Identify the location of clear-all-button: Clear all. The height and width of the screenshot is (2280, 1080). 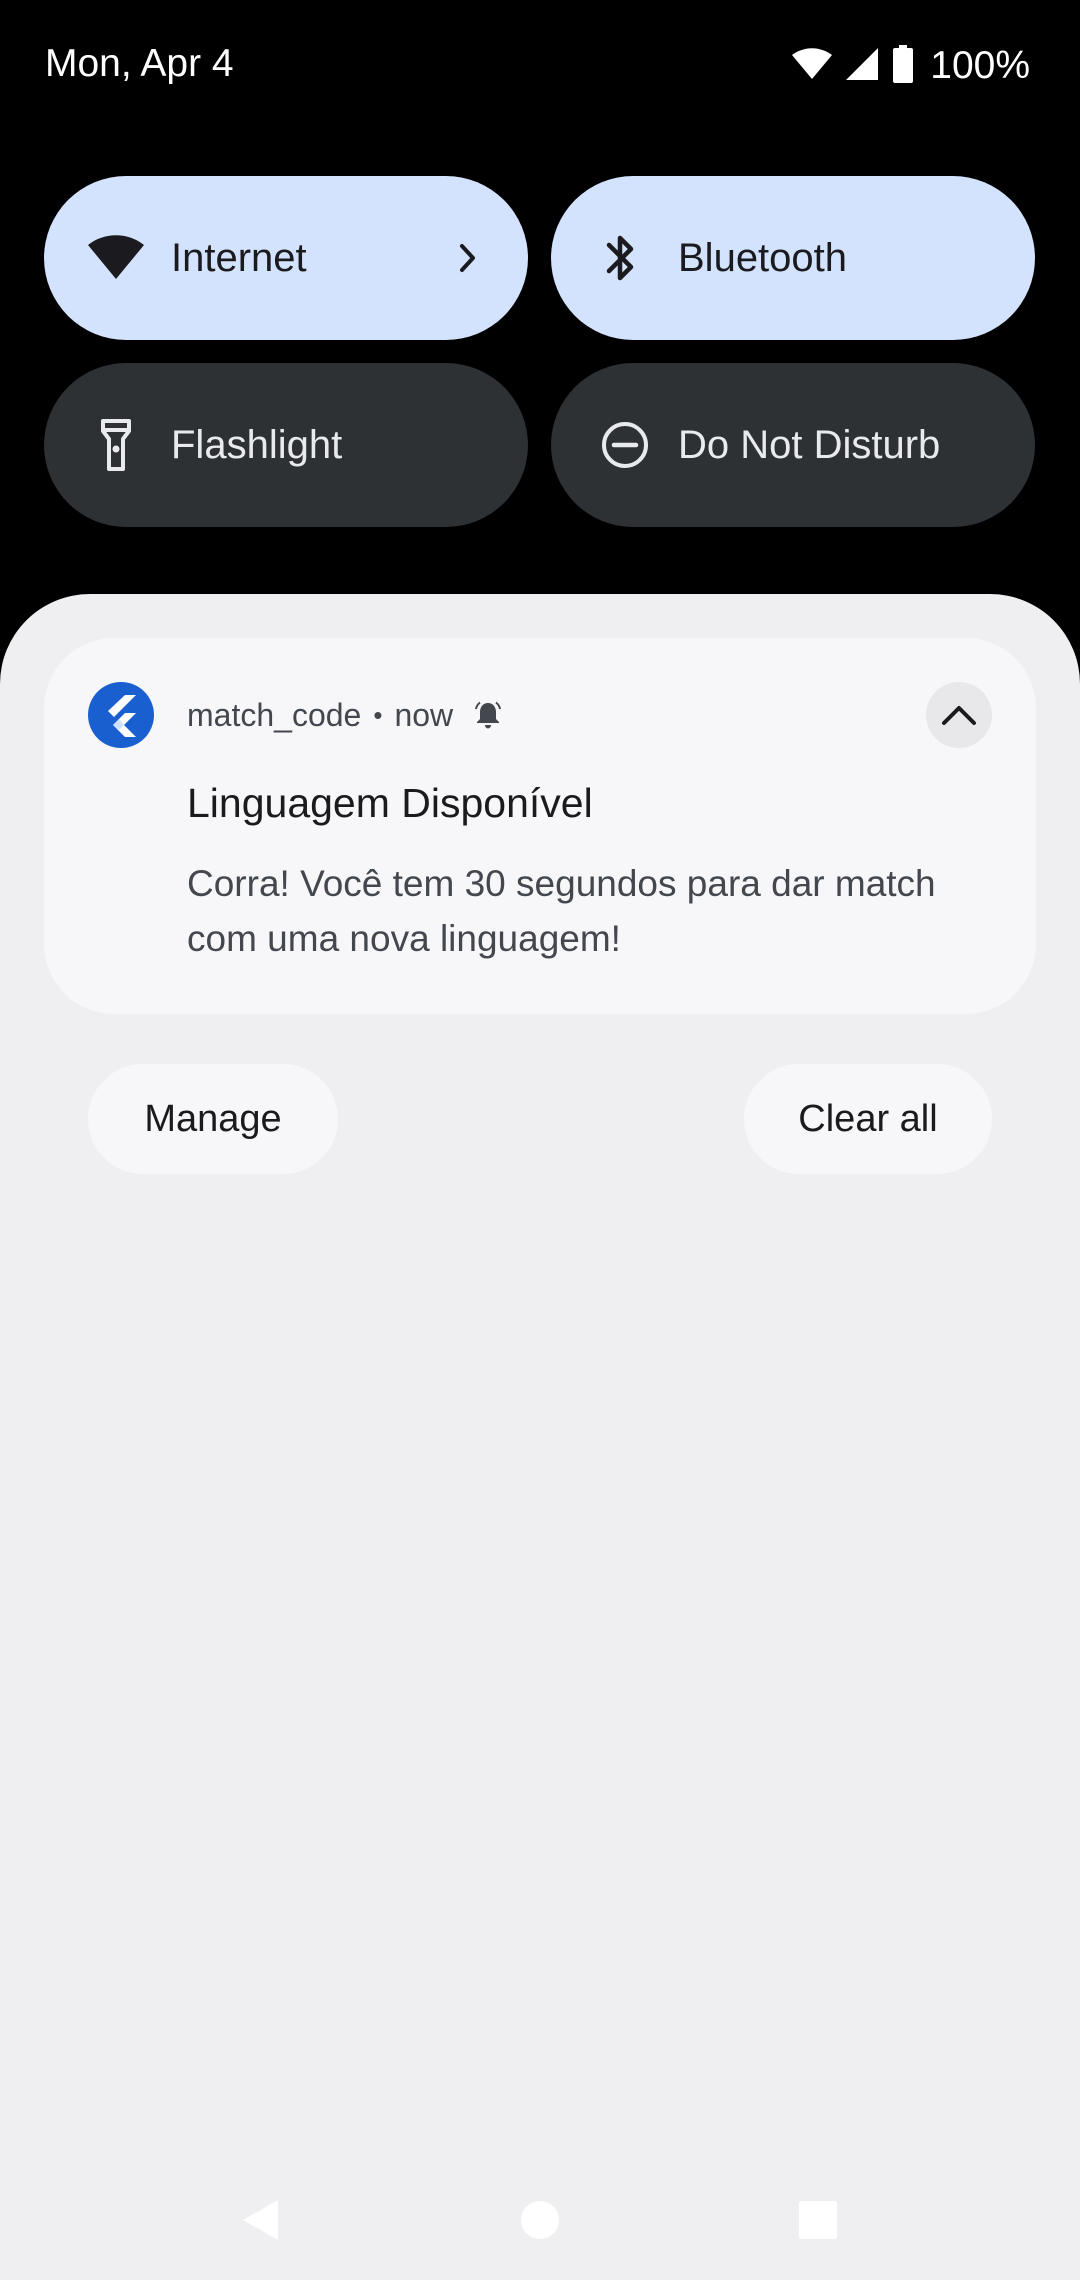
(868, 1119).